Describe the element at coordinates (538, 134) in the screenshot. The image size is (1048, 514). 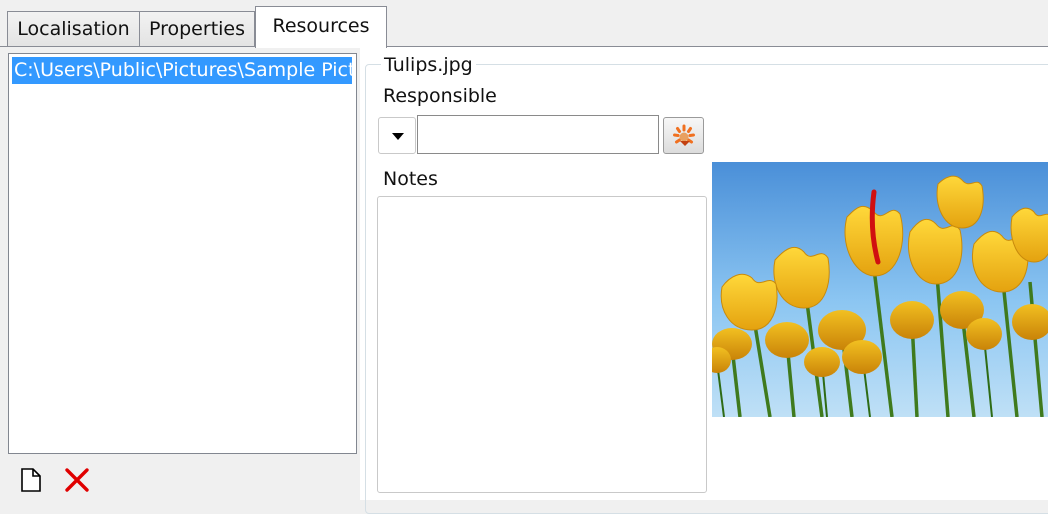
I see `responsible-input` at that location.